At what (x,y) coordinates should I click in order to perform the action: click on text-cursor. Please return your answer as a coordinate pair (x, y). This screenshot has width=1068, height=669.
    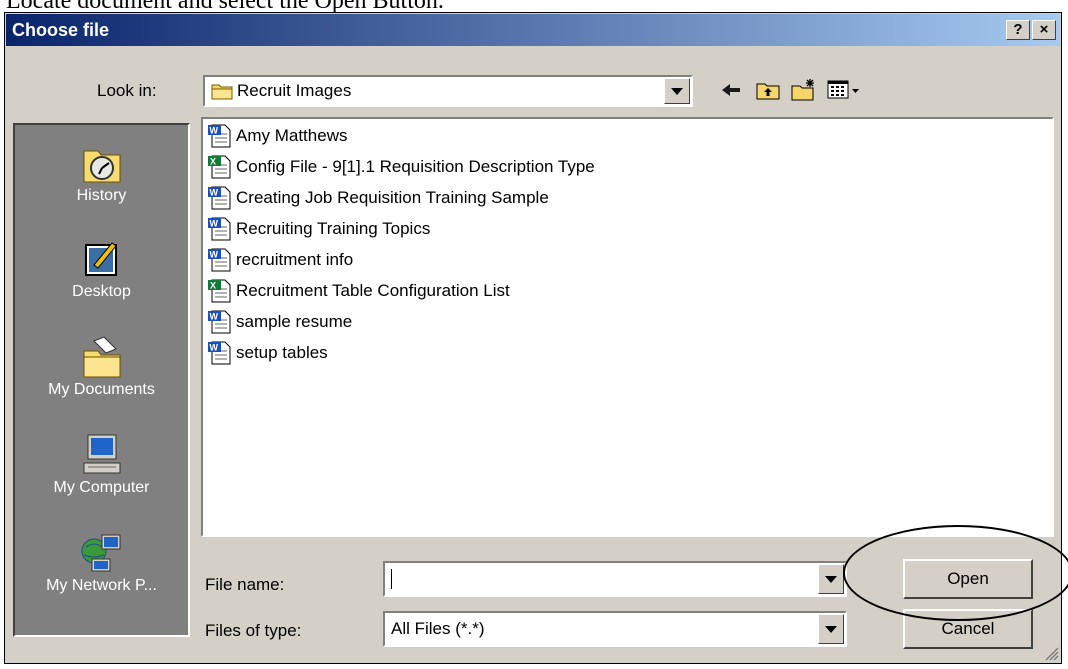
    Looking at the image, I should click on (391, 579).